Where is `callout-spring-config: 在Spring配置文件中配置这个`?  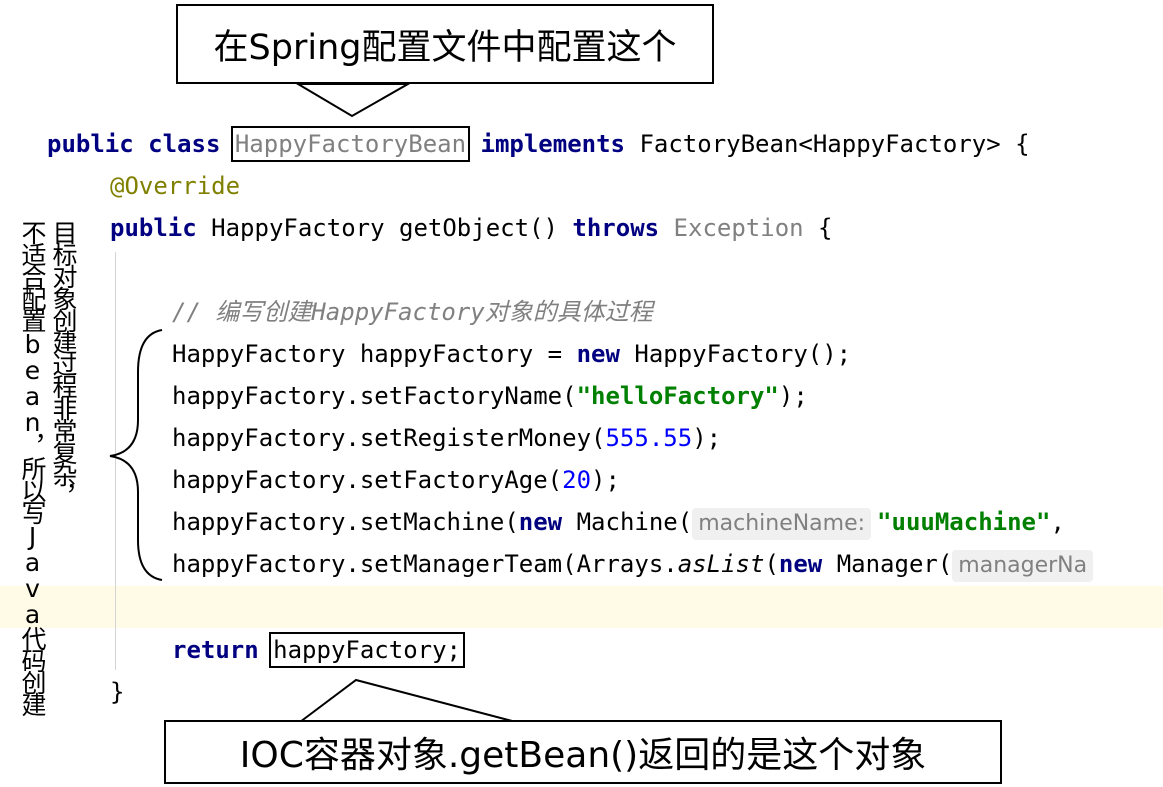 callout-spring-config: 在Spring配置文件中配置这个 is located at coordinates (445, 44).